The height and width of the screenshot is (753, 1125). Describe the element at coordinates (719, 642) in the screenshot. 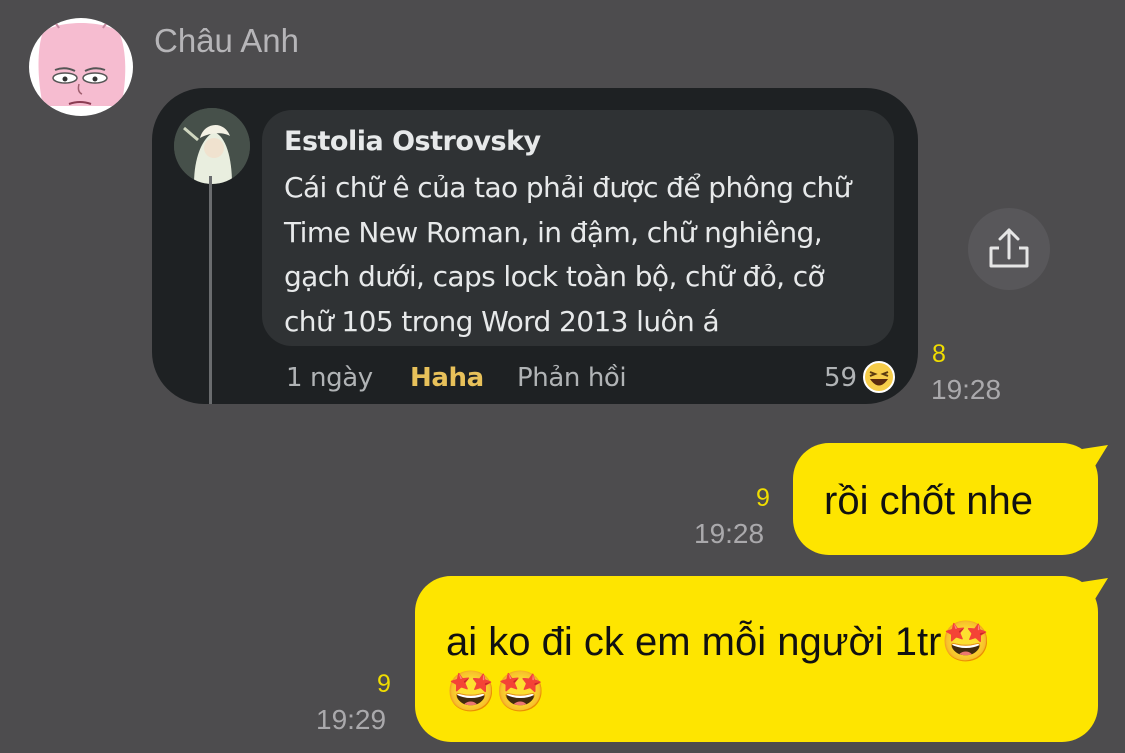

I see `message-text: ai ko đi ck em mỗi người 1tr🤩` at that location.